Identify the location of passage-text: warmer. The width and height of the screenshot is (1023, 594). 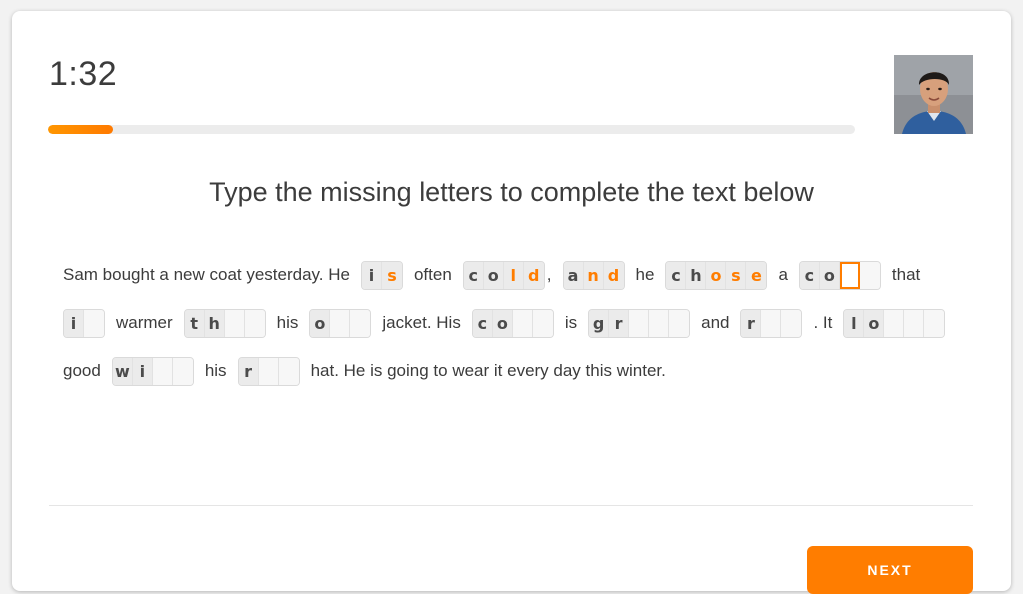
(144, 322).